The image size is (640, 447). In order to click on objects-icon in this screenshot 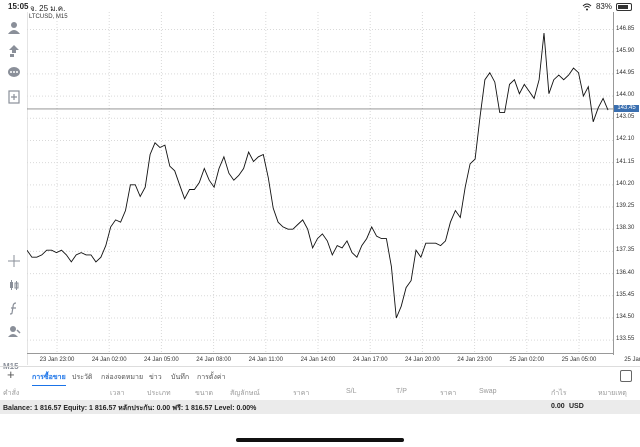, I will do `click(13, 330)`.